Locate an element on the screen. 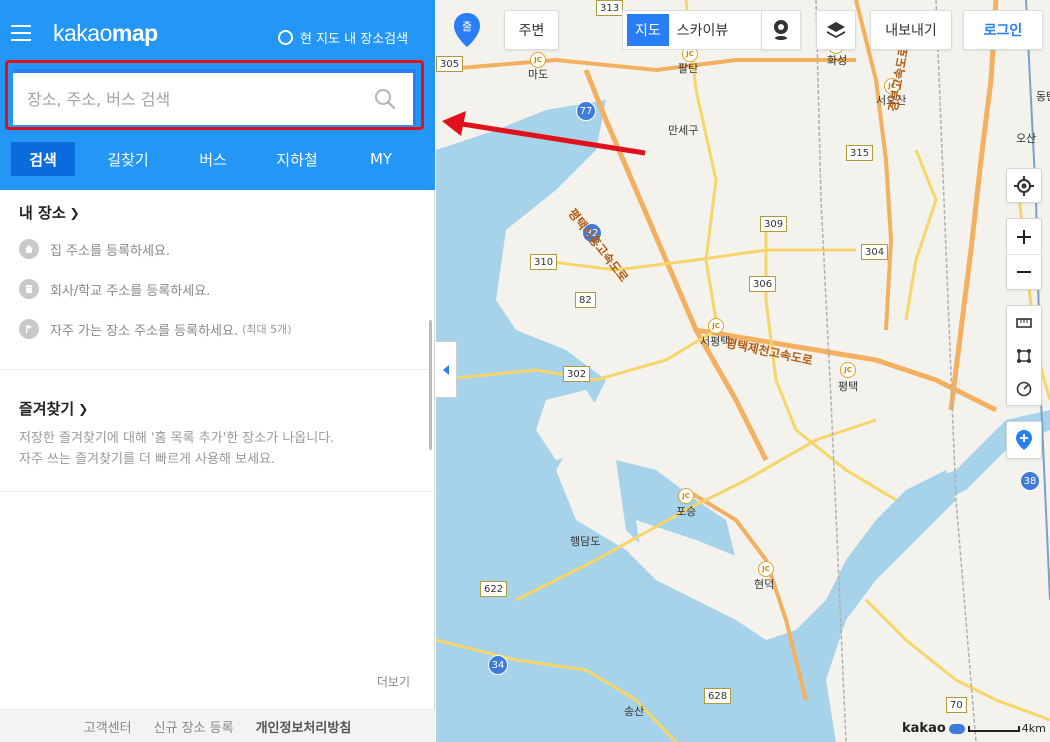 The width and height of the screenshot is (1050, 742). pin-icon: 출 is located at coordinates (467, 30).